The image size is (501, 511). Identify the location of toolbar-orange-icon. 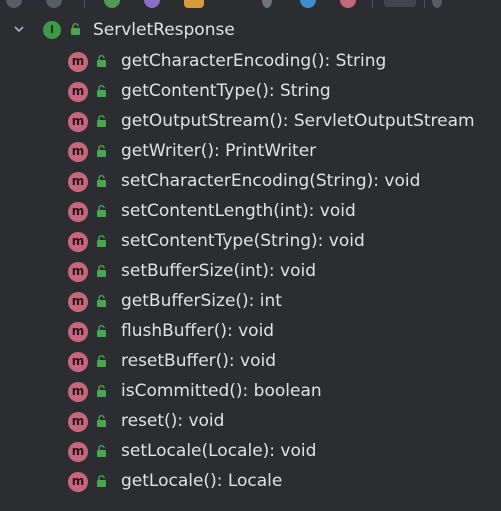
(194, 4).